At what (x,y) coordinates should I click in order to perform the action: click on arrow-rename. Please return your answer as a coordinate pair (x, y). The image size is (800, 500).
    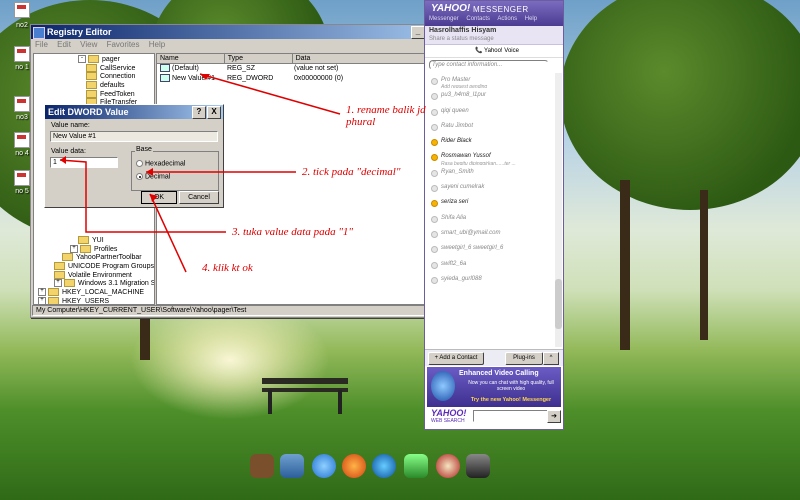
    Looking at the image, I should click on (270, 94).